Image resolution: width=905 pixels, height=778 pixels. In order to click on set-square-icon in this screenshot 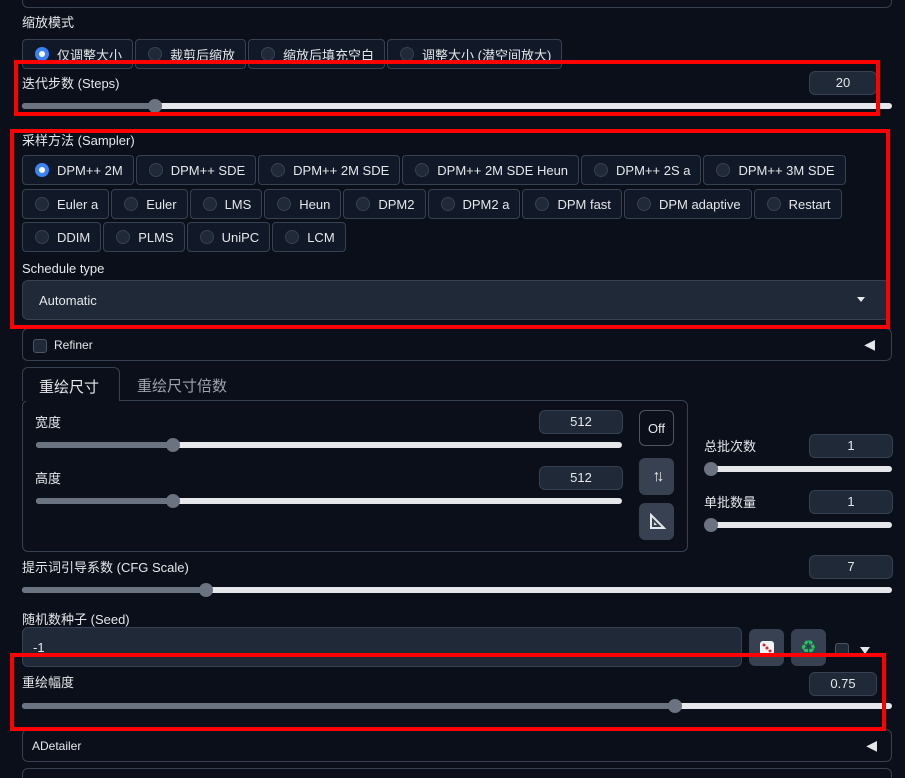, I will do `click(657, 520)`.